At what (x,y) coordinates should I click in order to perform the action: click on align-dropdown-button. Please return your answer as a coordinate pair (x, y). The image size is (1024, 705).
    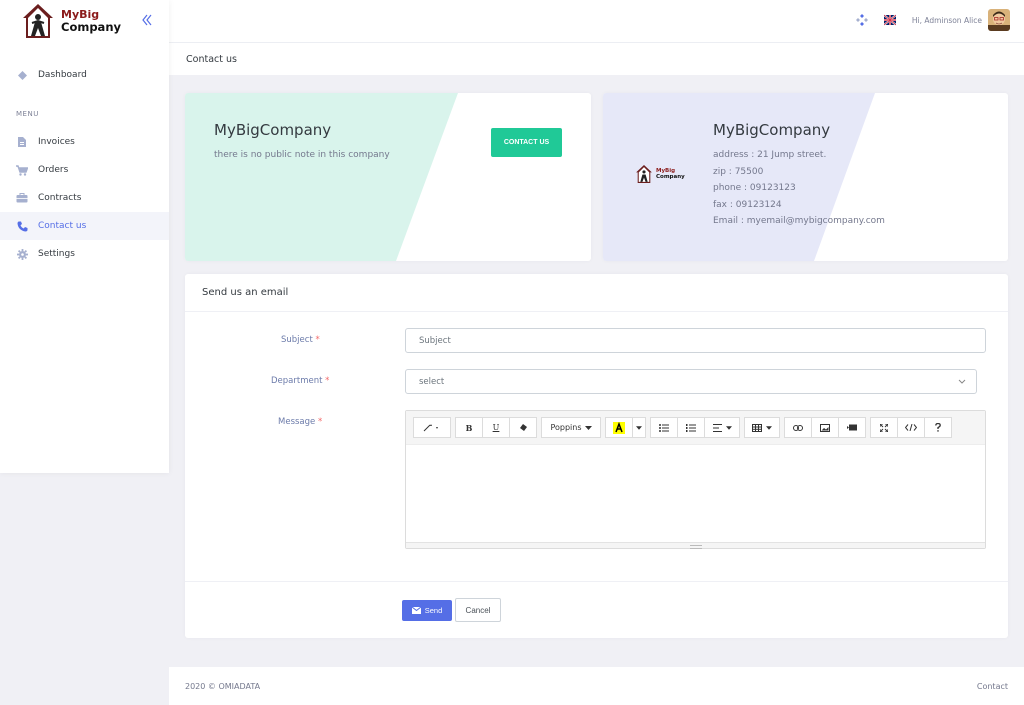
    Looking at the image, I should click on (722, 427).